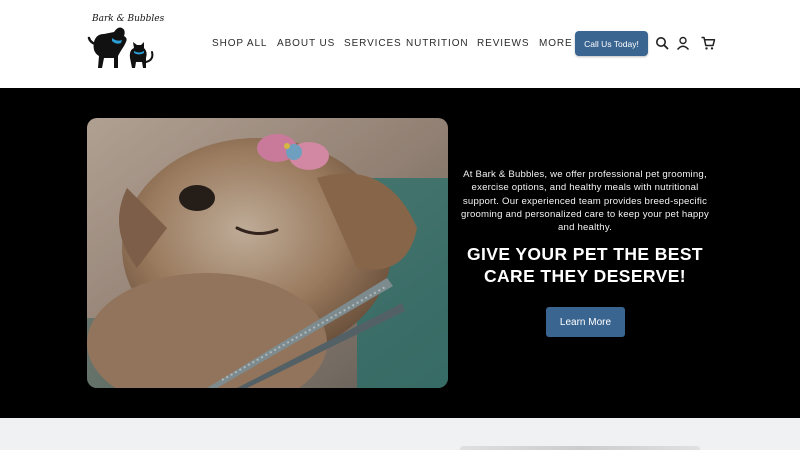 The width and height of the screenshot is (800, 450). What do you see at coordinates (611, 43) in the screenshot?
I see `call-us-button: Call Us Today!` at bounding box center [611, 43].